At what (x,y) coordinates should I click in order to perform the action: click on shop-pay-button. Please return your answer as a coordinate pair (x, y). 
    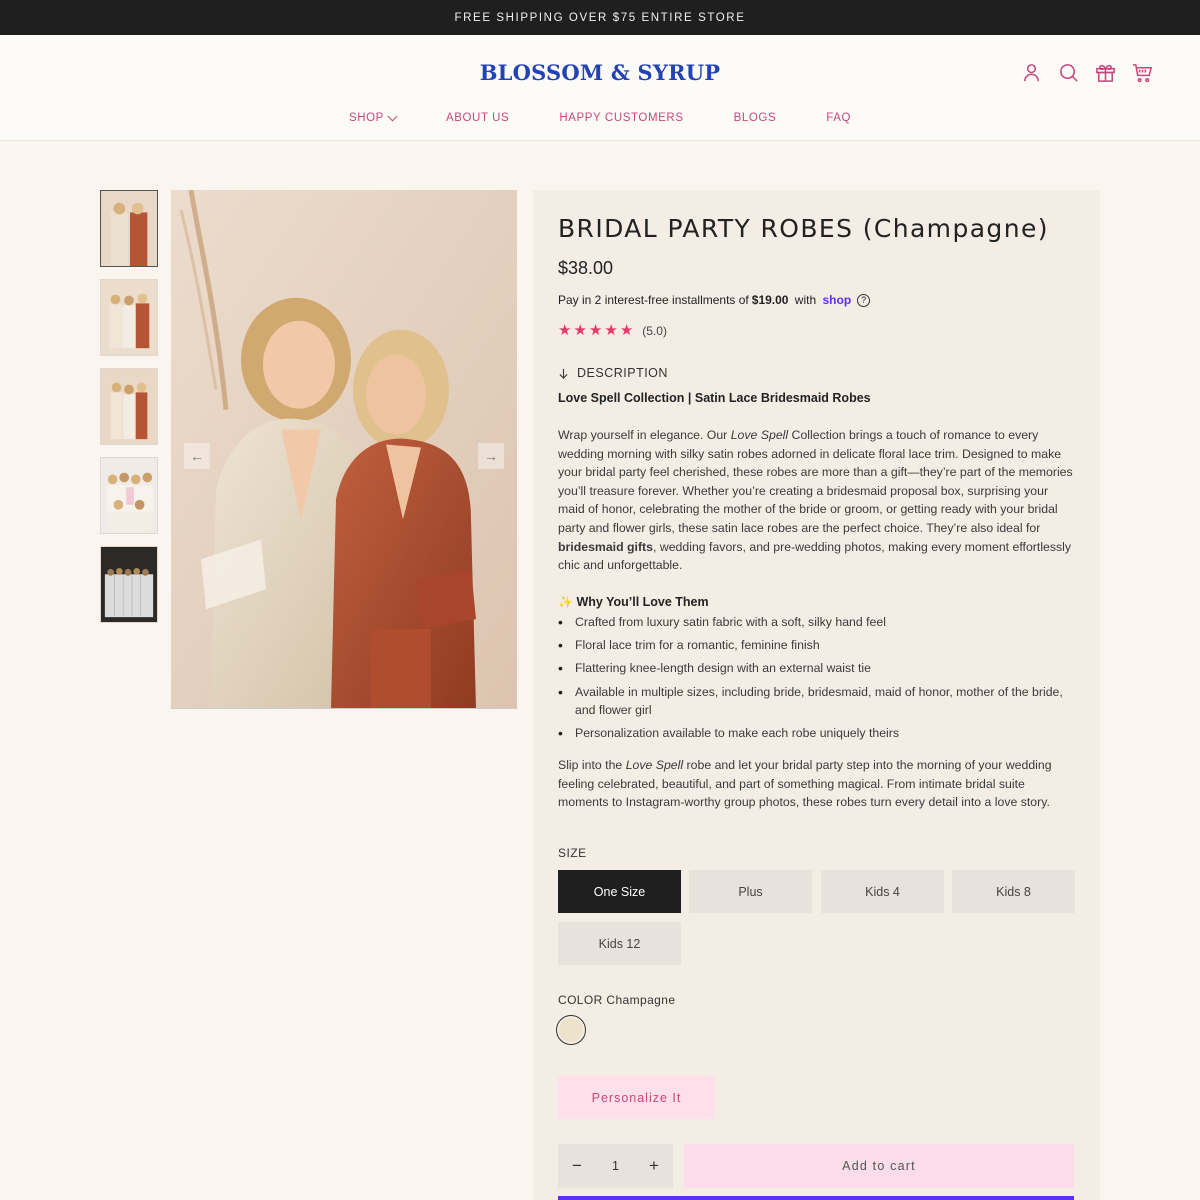
    Looking at the image, I should click on (816, 1198).